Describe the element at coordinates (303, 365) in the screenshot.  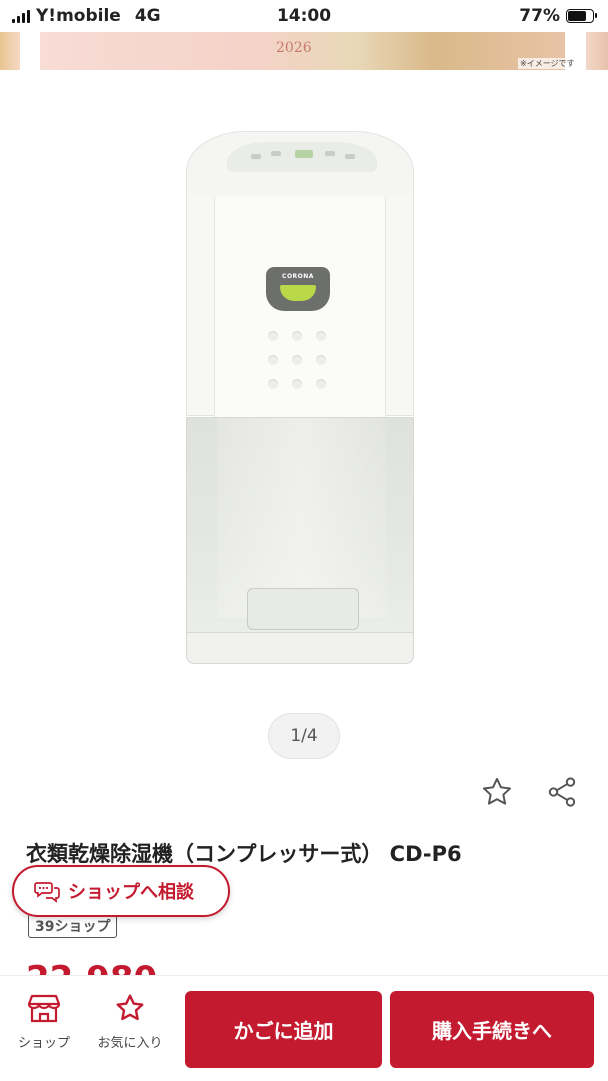
I see `vent-holes` at that location.